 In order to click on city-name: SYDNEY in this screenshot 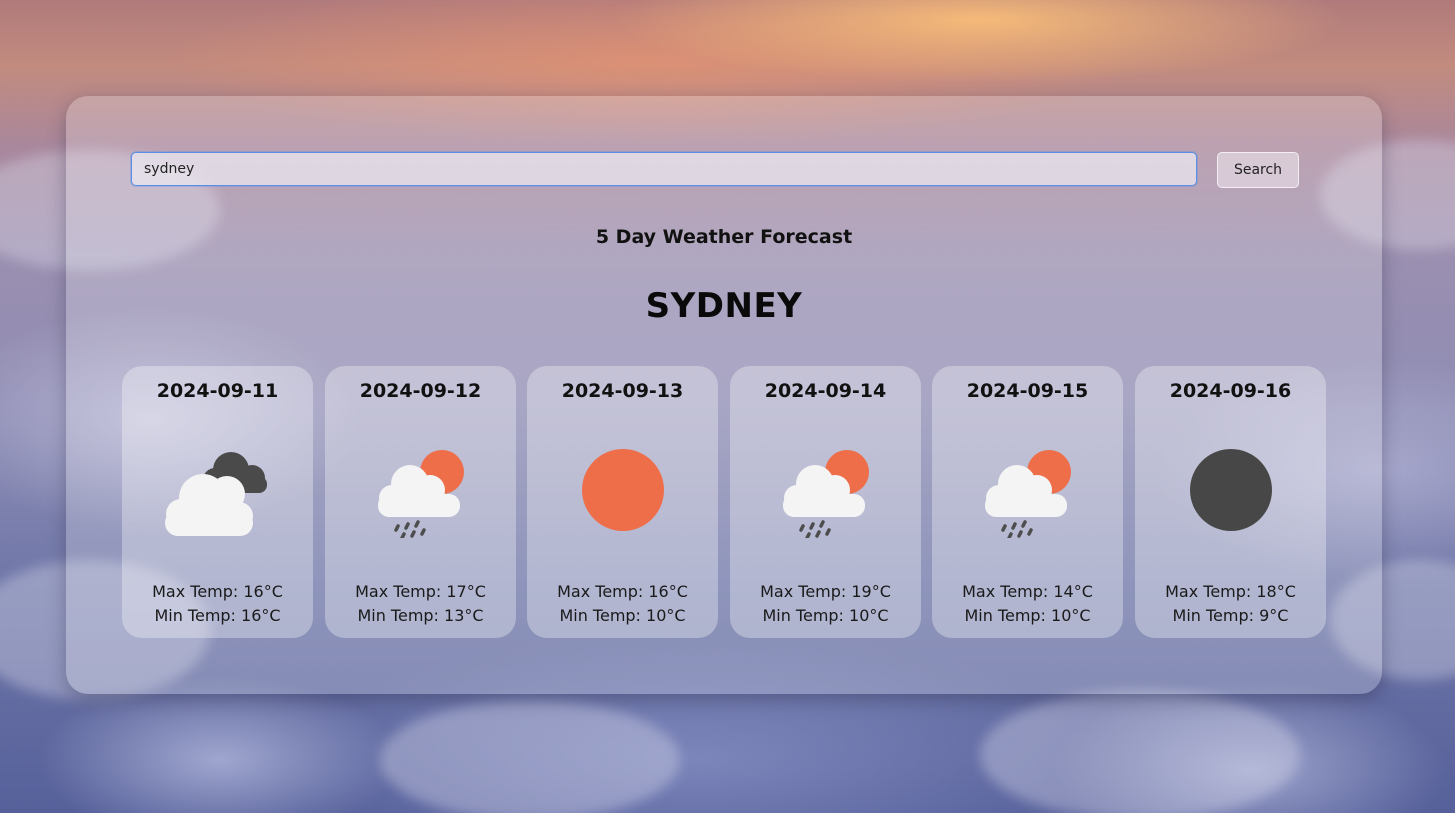, I will do `click(724, 306)`.